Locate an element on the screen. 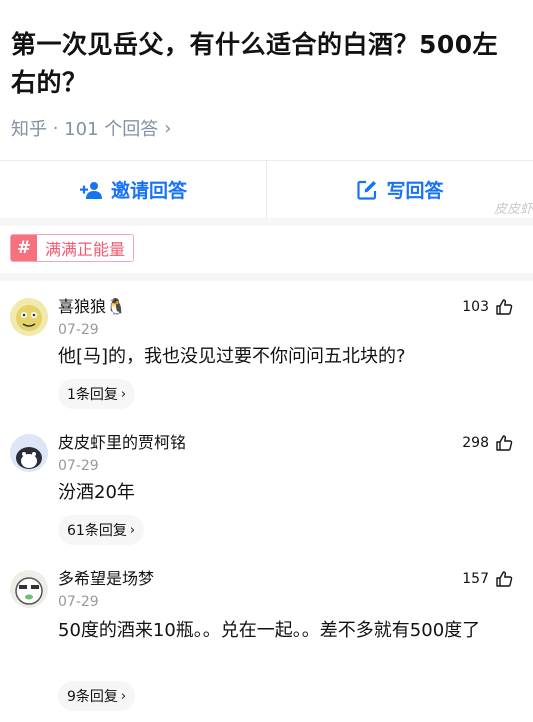  comment-author: 喜狼狼🐧 is located at coordinates (92, 307).